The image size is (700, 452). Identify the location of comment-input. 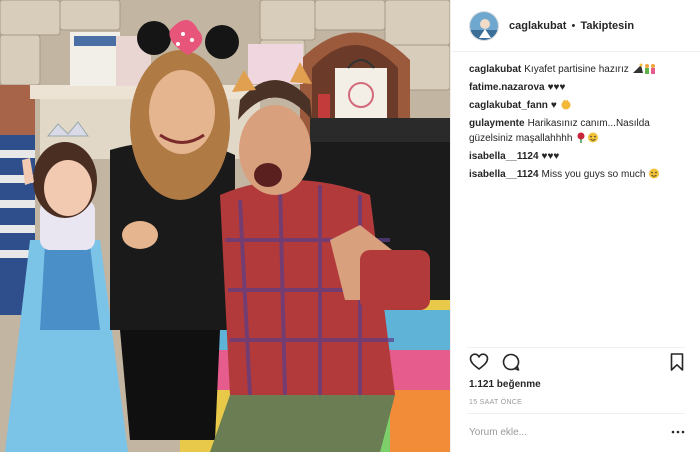
(559, 432).